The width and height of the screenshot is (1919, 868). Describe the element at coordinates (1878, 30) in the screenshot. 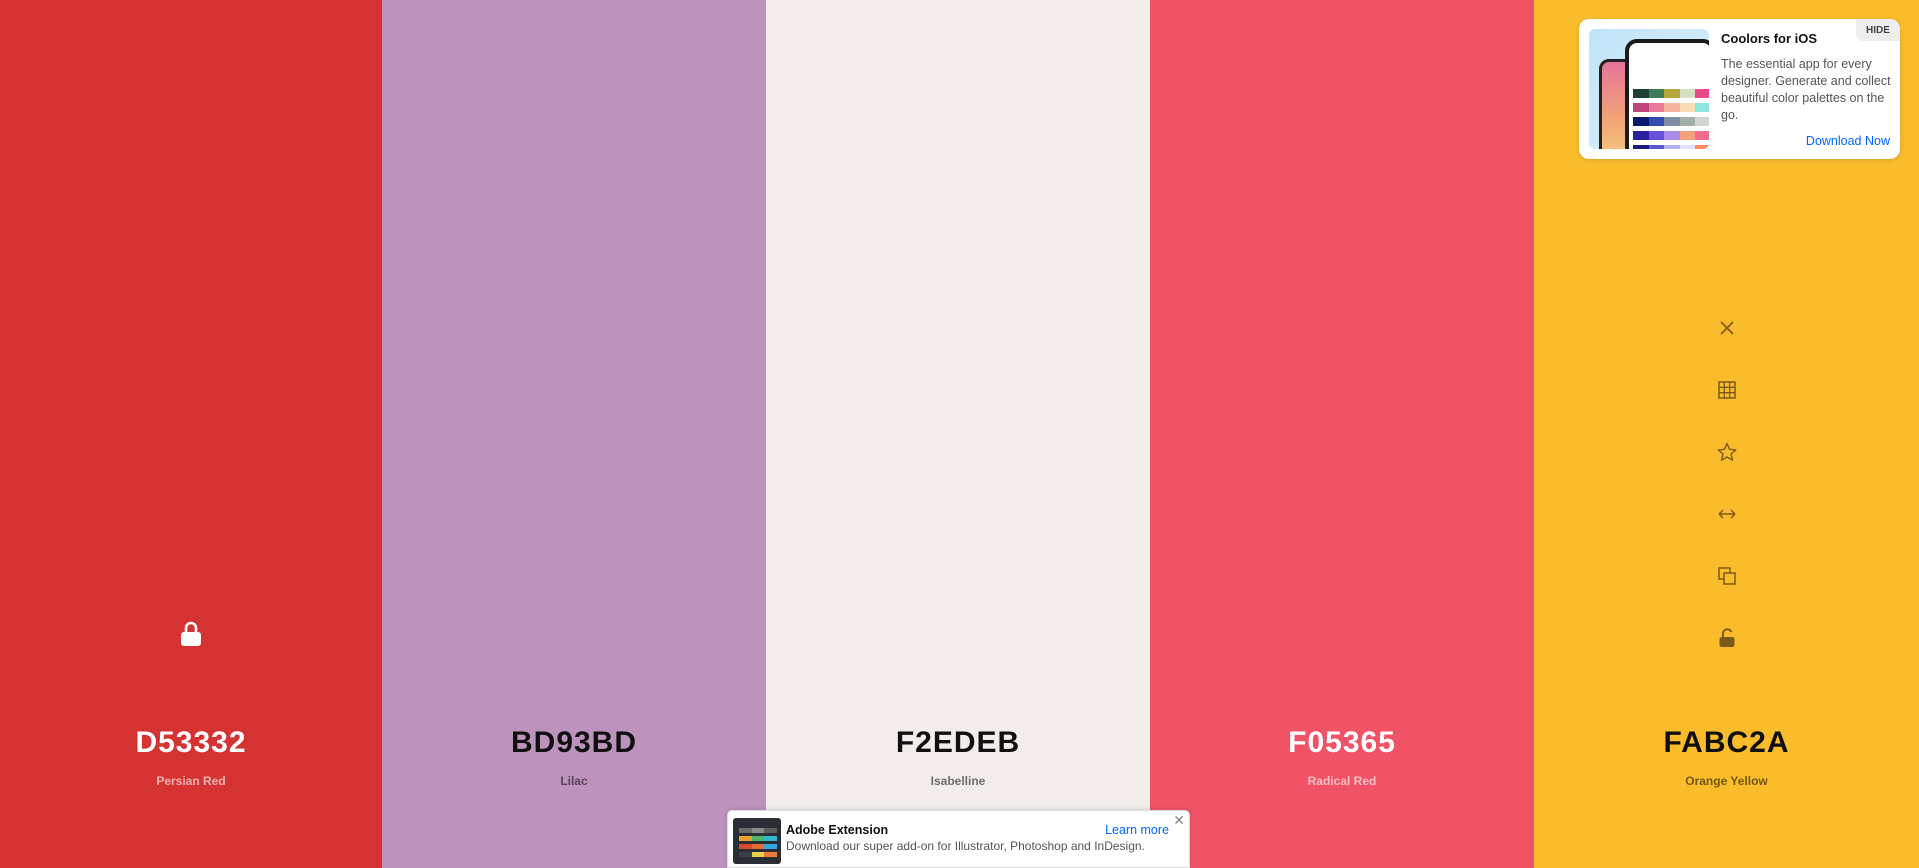

I see `hide-button: HIDE` at that location.